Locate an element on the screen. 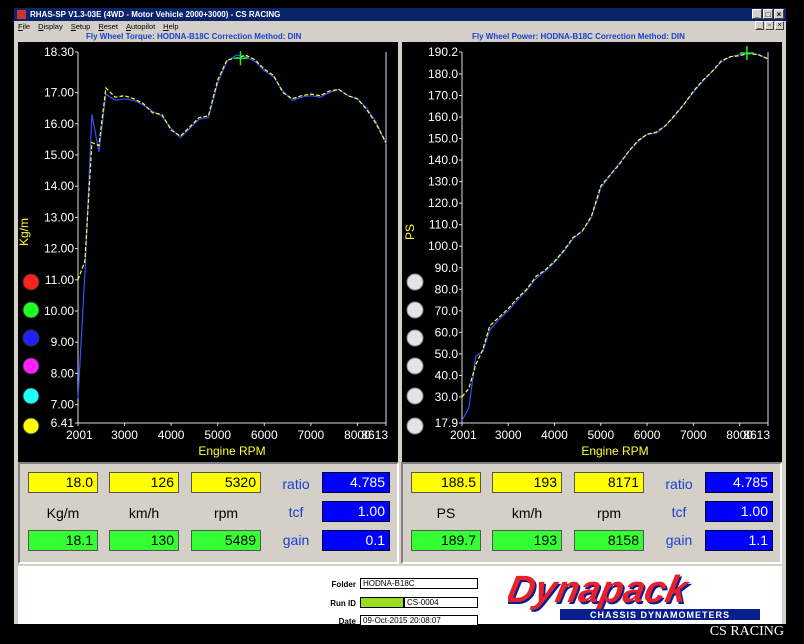  y-axis-label: PS is located at coordinates (410, 232).